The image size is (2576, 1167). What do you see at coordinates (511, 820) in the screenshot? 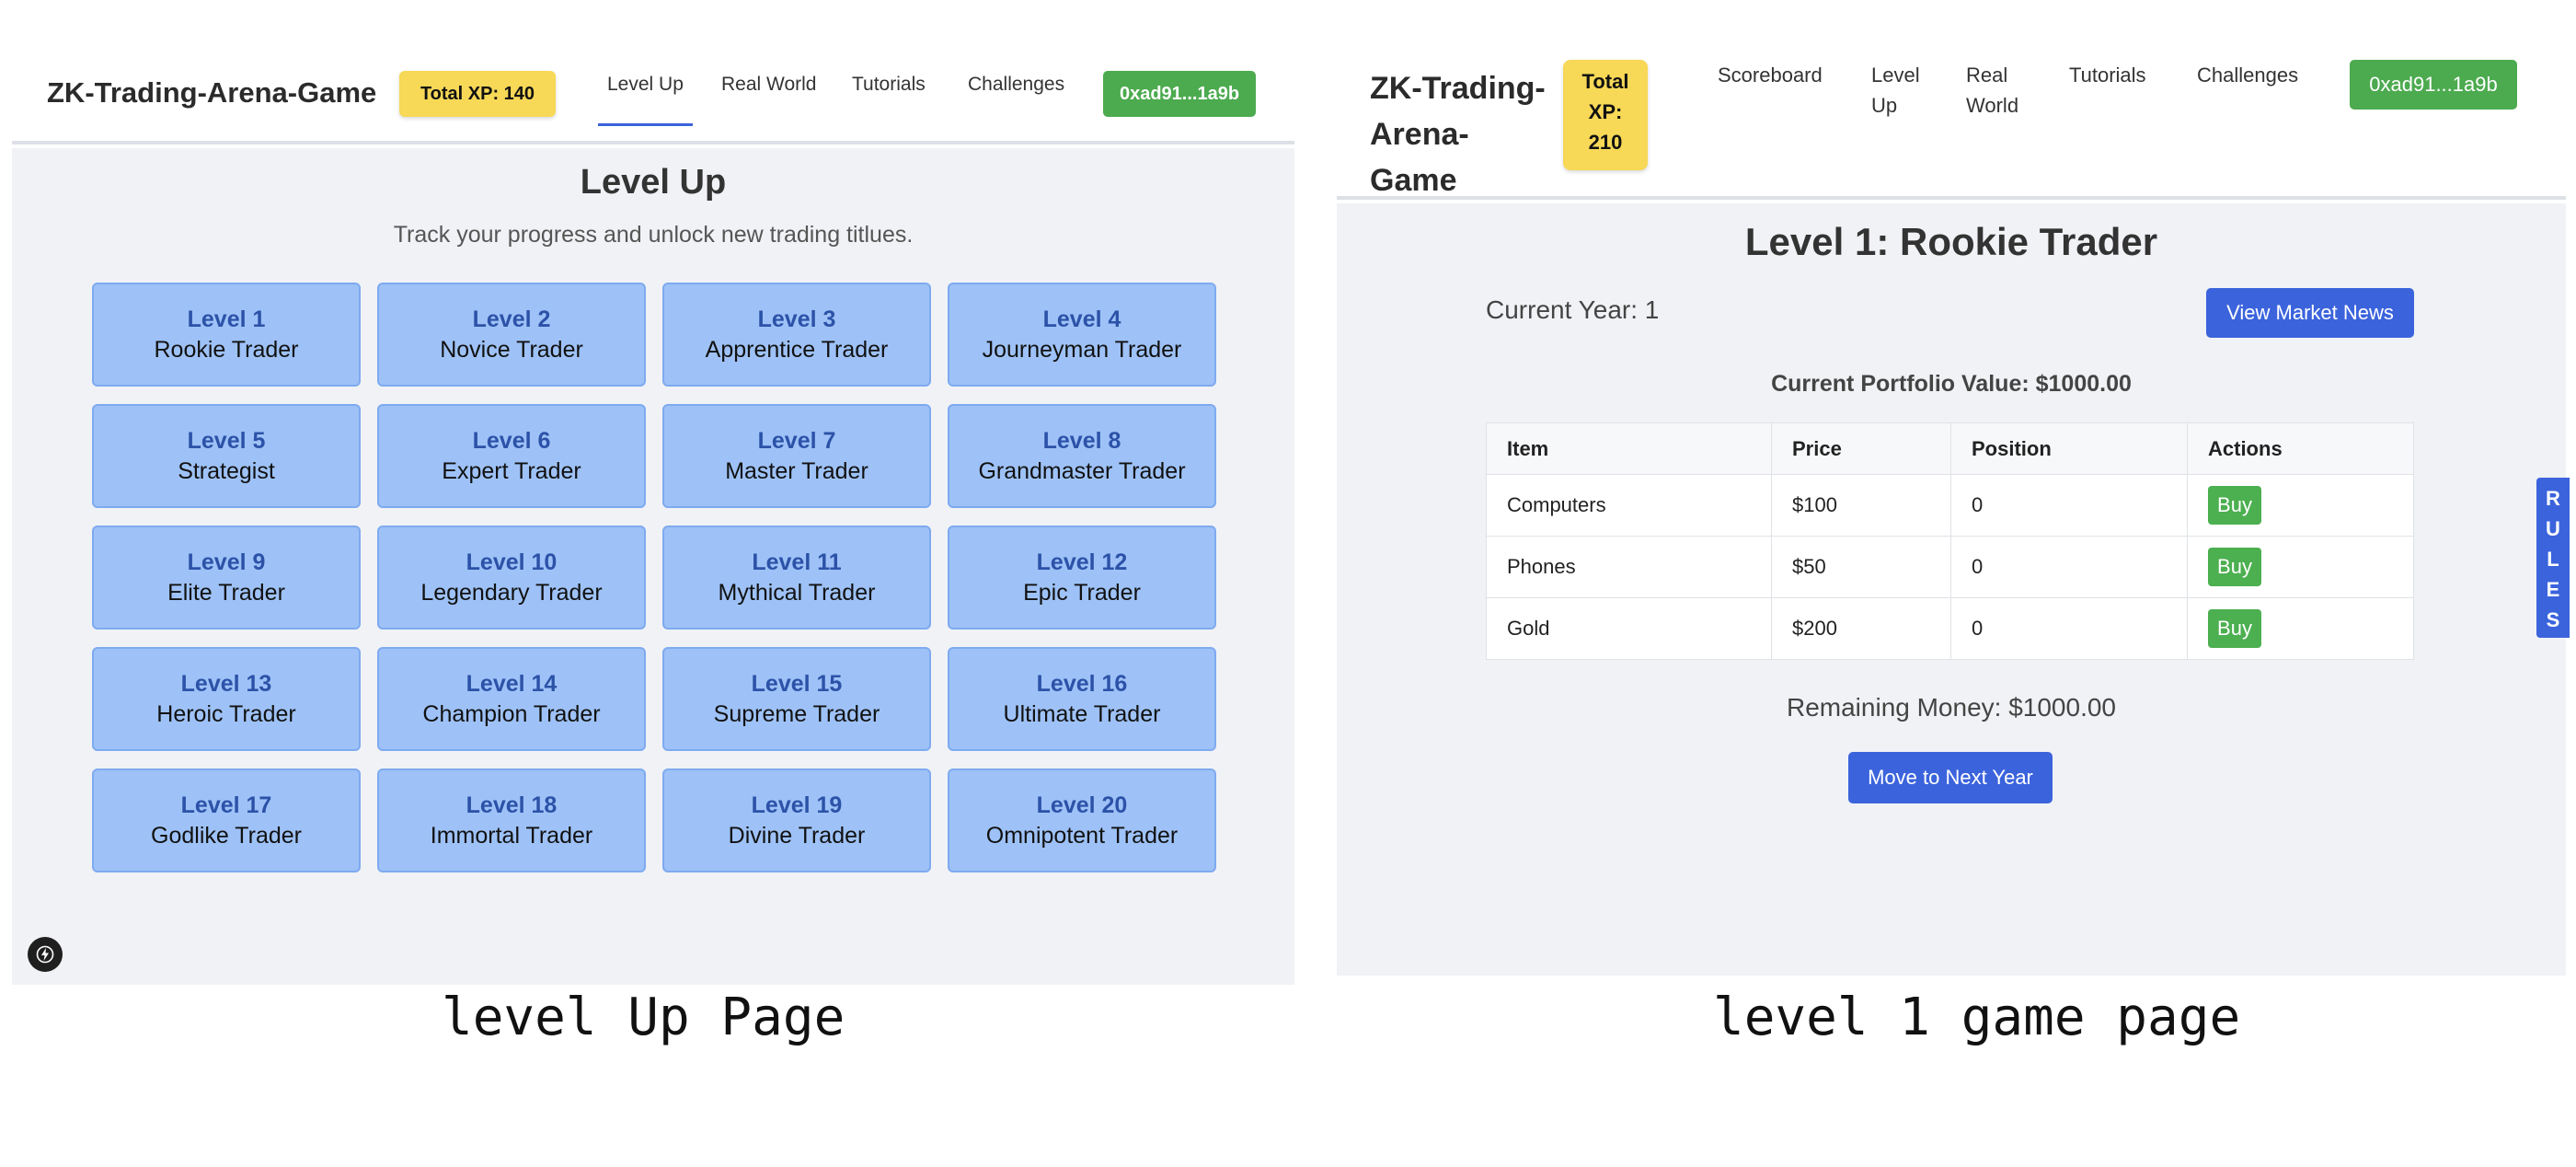
I see `level-card: Level 18 Immortal Trader` at bounding box center [511, 820].